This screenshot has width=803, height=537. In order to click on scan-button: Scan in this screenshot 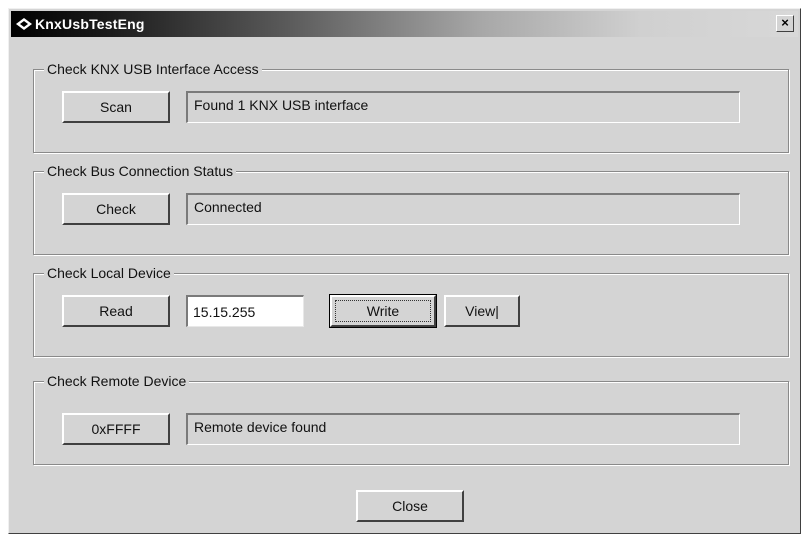, I will do `click(116, 107)`.